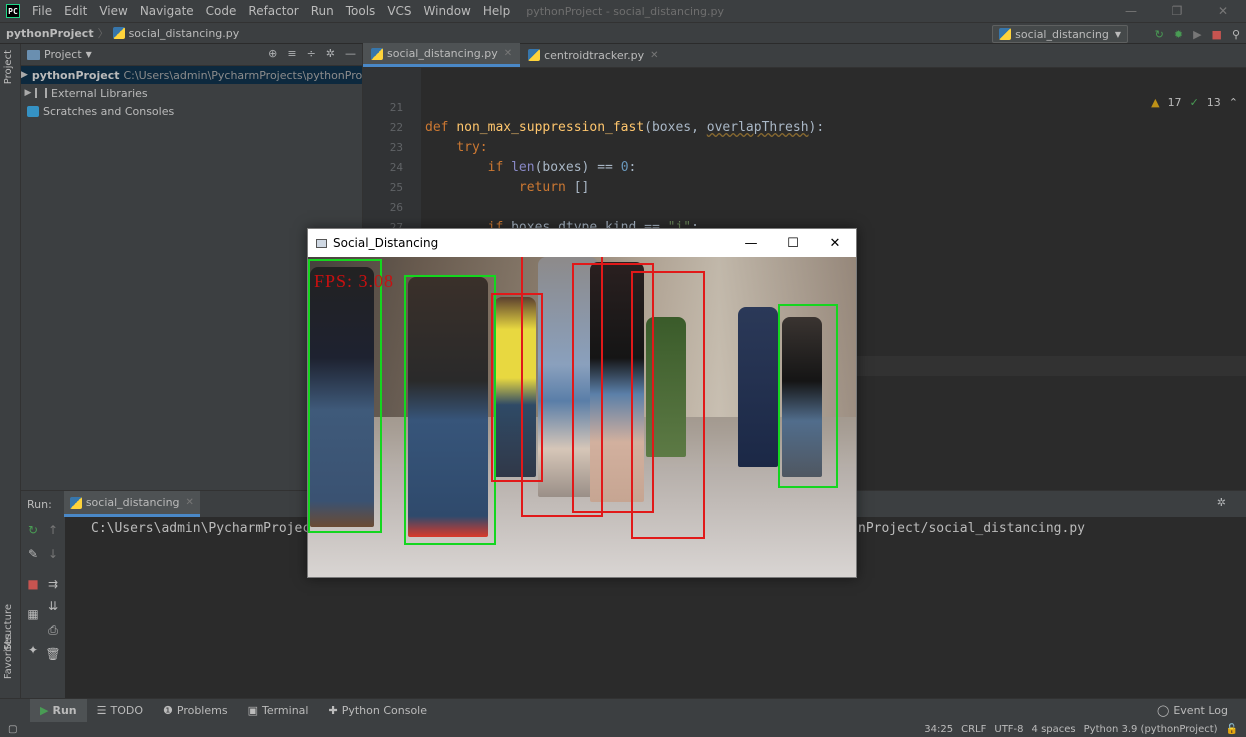  I want to click on menu-view: View, so click(113, 11).